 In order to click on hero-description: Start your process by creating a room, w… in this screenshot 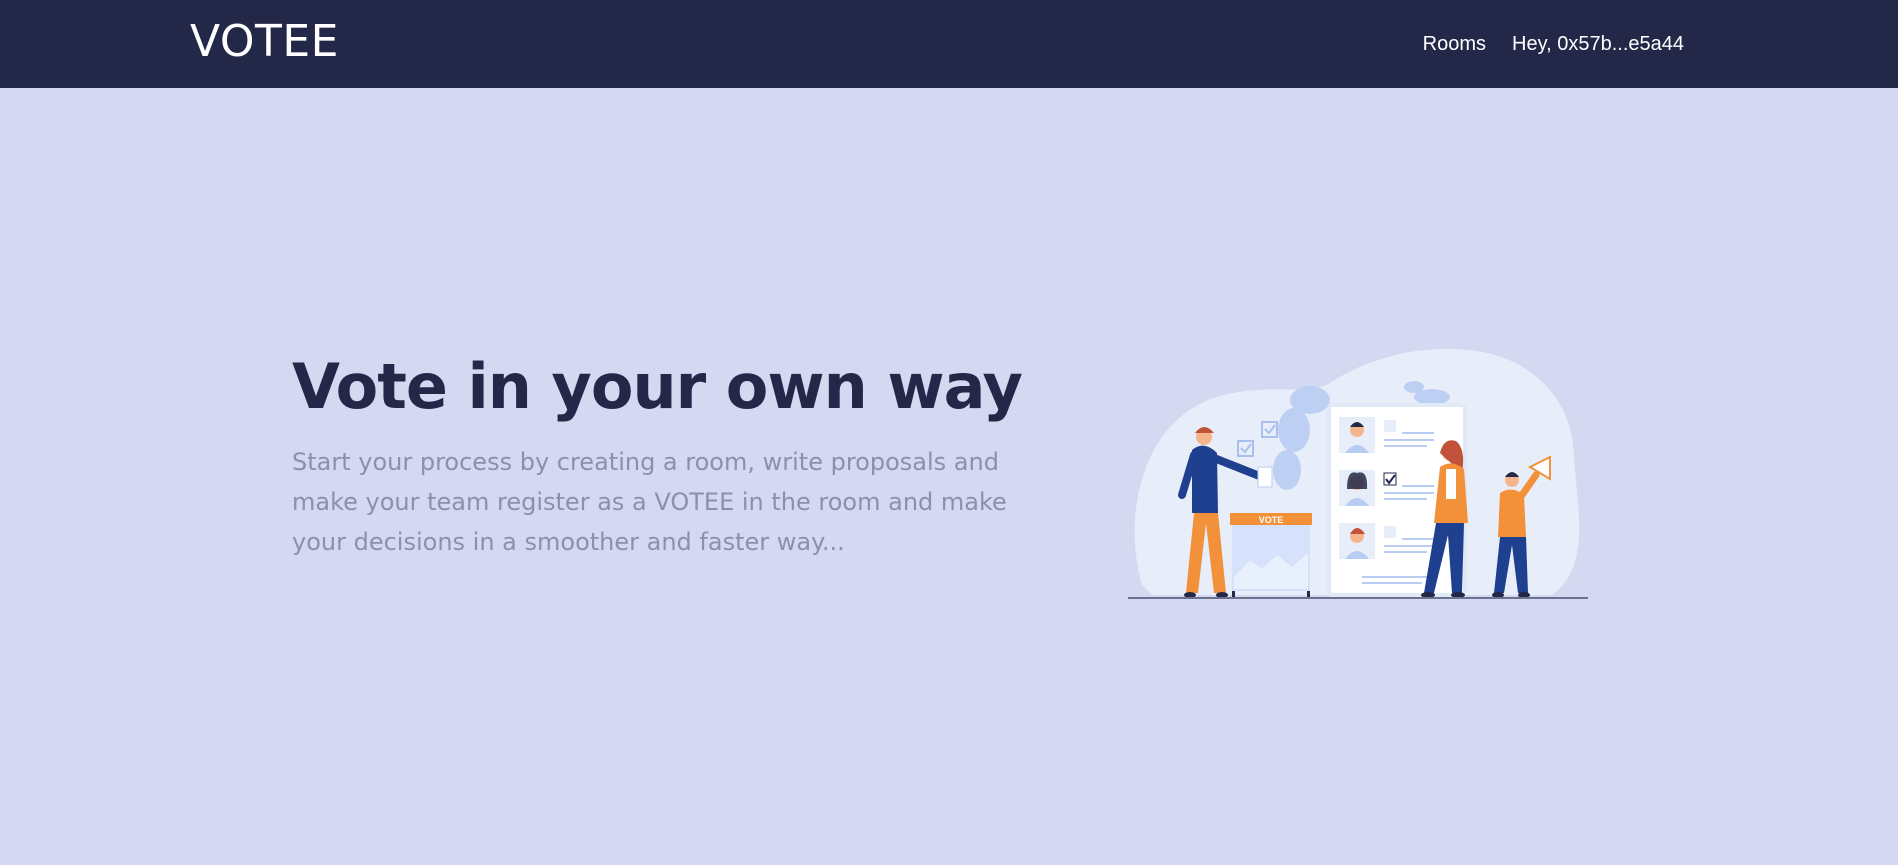, I will do `click(649, 502)`.